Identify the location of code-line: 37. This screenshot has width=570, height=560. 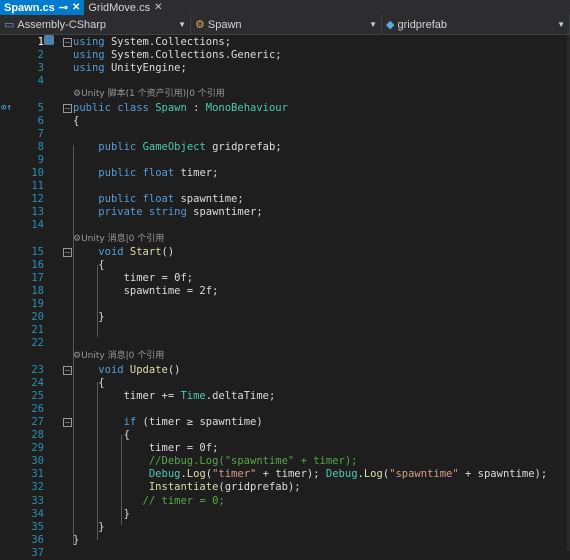
(285, 553).